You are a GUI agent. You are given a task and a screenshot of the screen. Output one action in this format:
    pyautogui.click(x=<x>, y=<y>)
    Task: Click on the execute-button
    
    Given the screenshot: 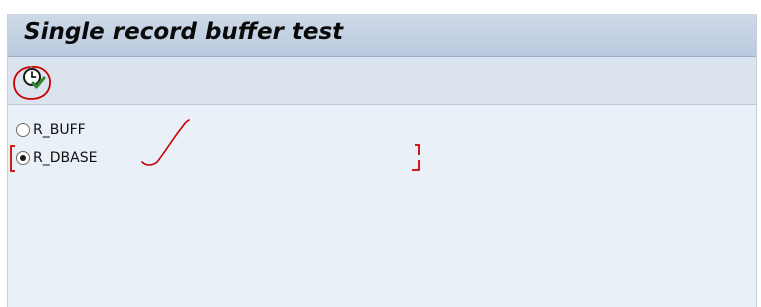 What is the action you would take?
    pyautogui.click(x=31, y=82)
    